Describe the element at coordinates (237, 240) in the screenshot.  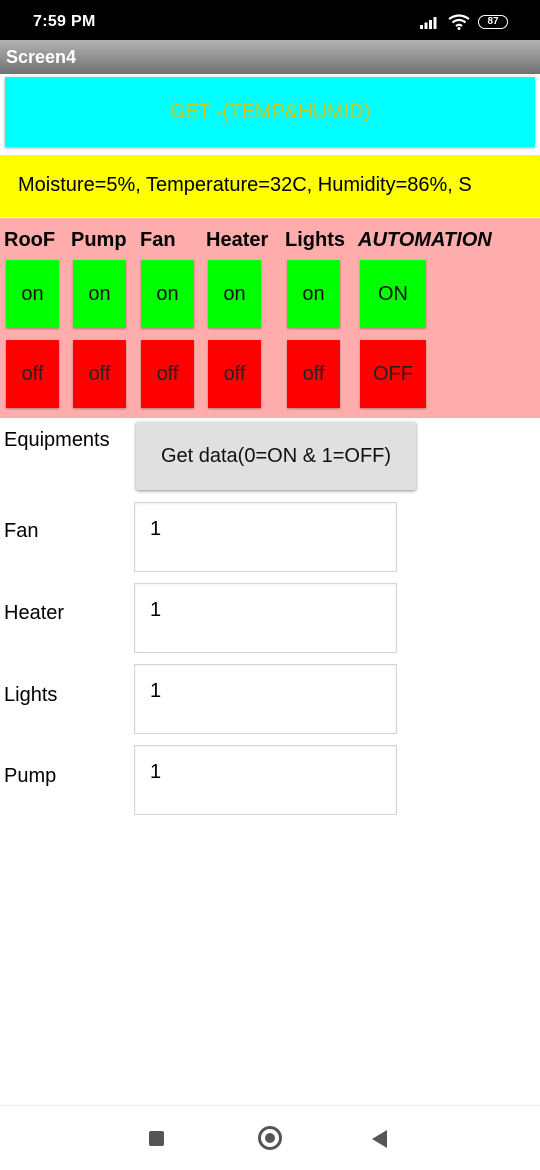
I see `header-heater: Heater` at that location.